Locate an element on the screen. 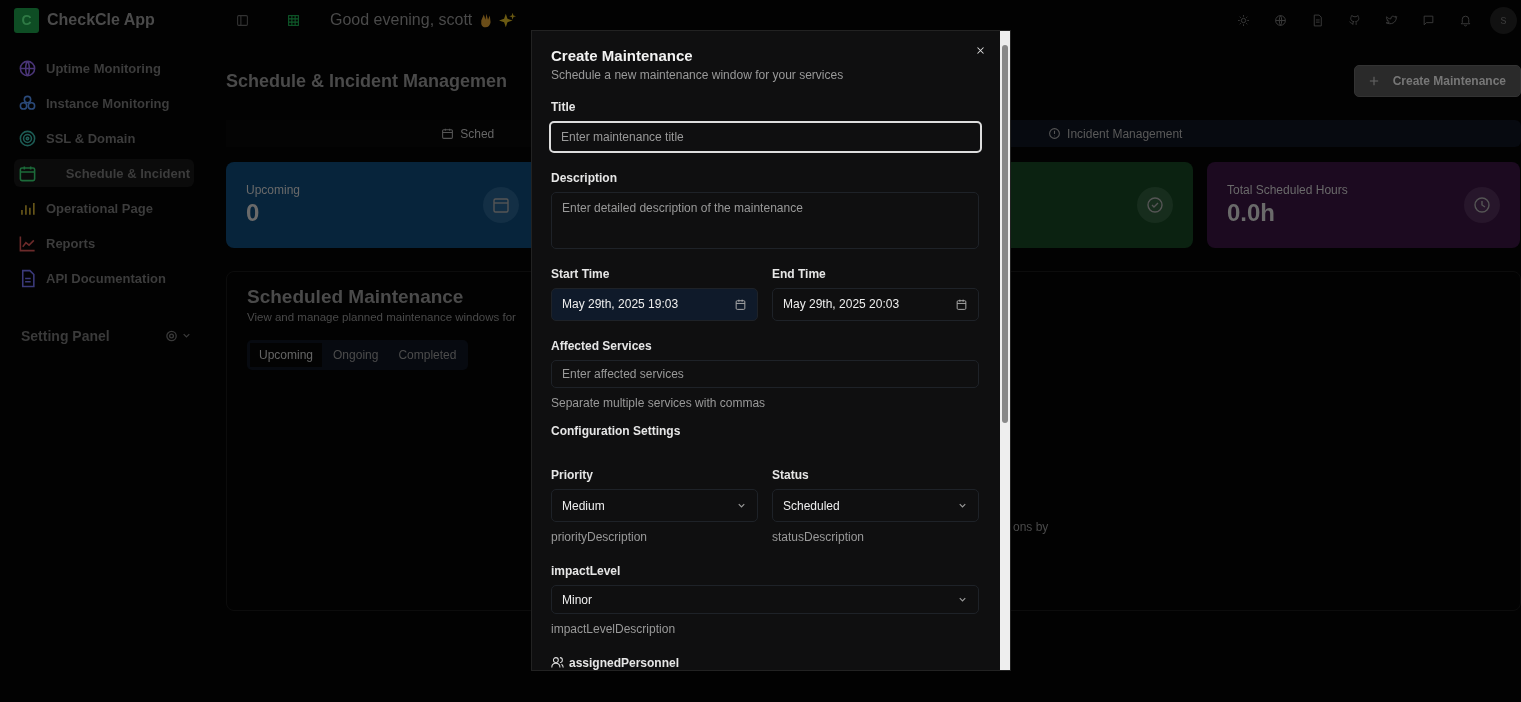  sidebar-item: SSL & Domain is located at coordinates (104, 138).